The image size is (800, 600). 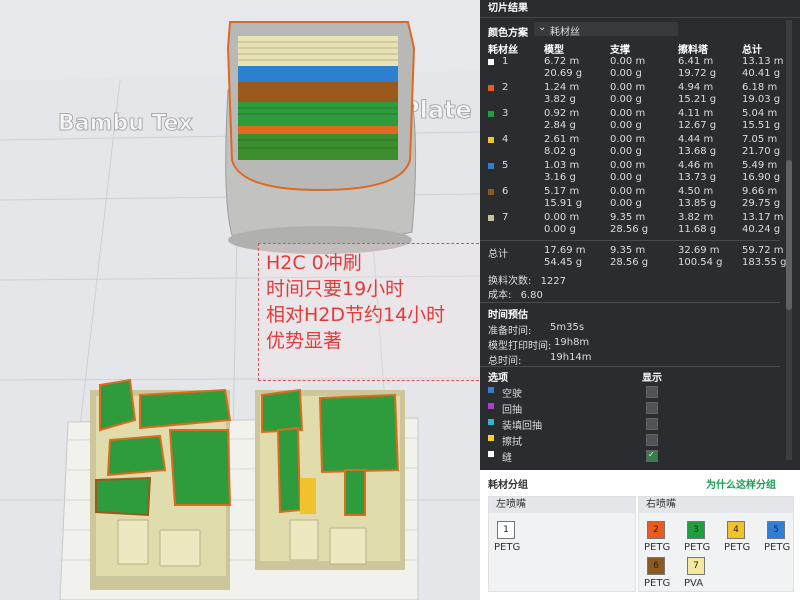 I want to click on filament-chip: 2, so click(x=656, y=530).